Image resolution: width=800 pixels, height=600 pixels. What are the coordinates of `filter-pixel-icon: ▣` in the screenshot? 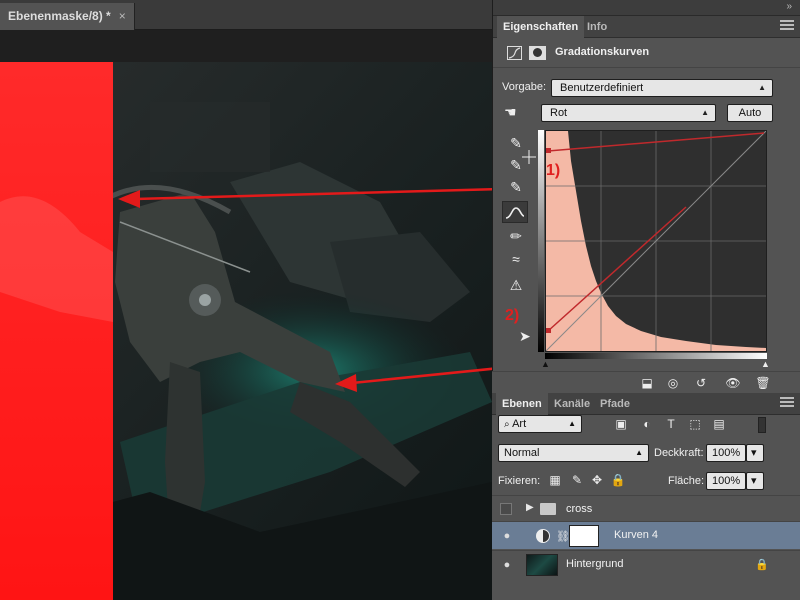 It's located at (621, 424).